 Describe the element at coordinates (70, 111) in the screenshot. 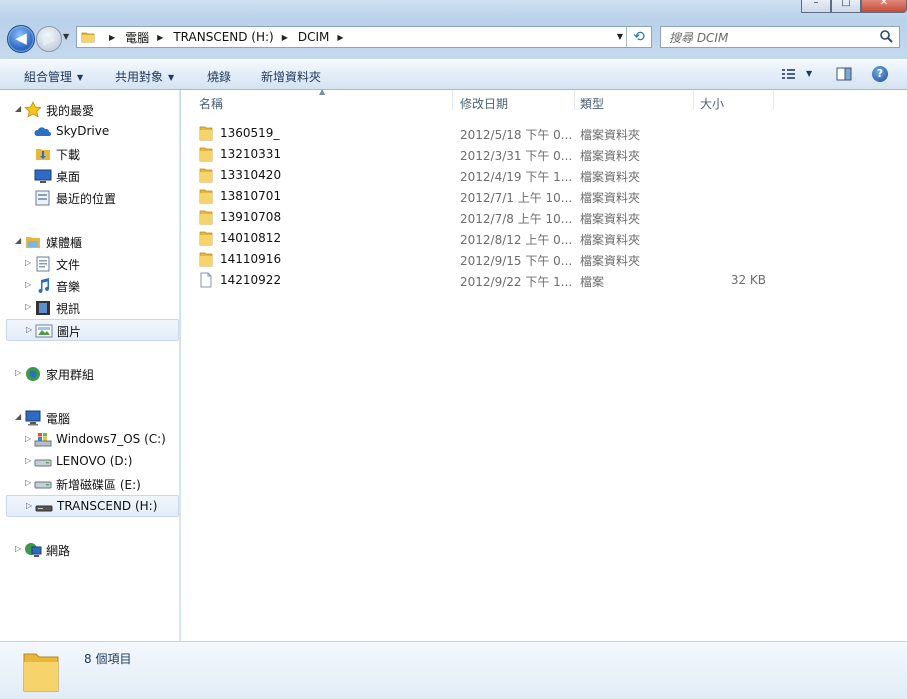

I see `nav-favorites-label: 我的最愛` at that location.